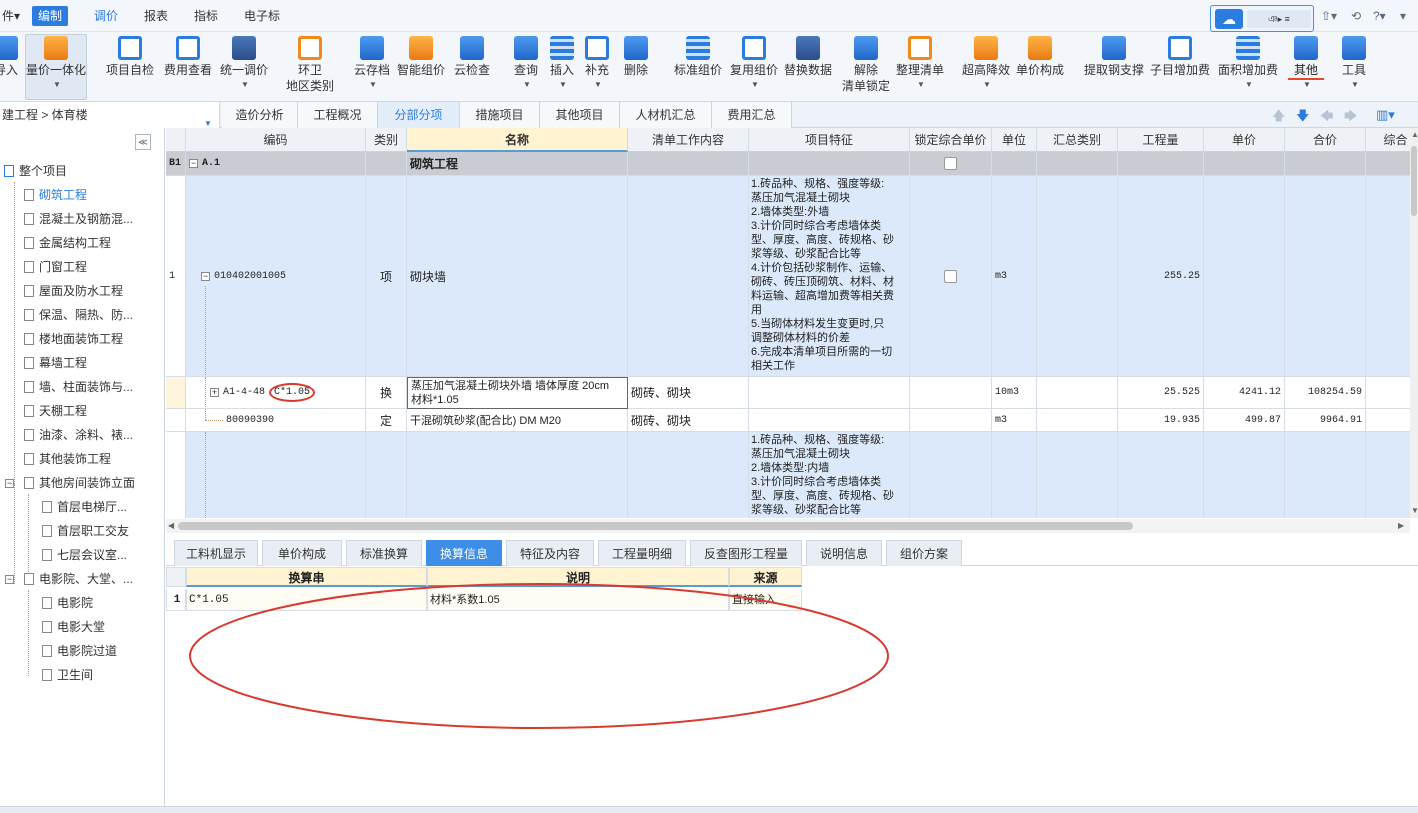  Describe the element at coordinates (1414, 510) in the screenshot. I see `scroll-down-icon: ▼` at that location.